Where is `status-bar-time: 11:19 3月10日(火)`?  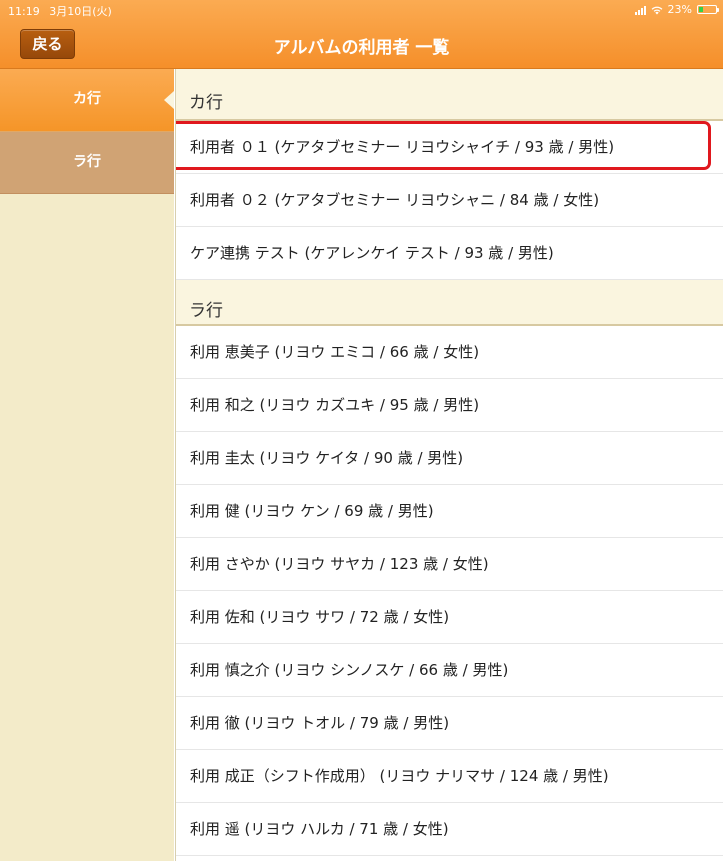 status-bar-time: 11:19 3月10日(火) is located at coordinates (60, 11).